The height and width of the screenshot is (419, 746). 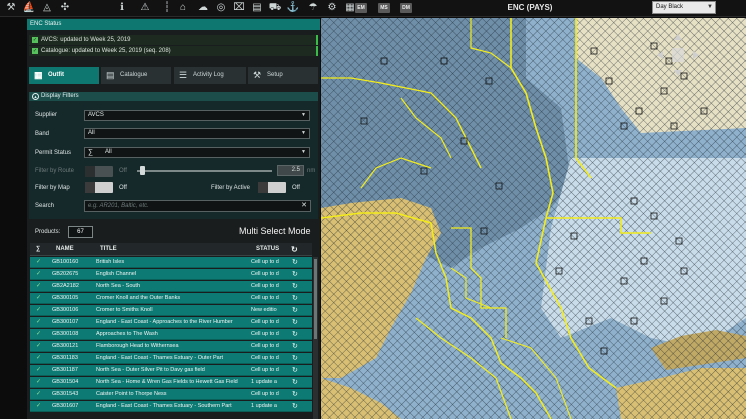 I want to click on sailing-icon: ⛵, so click(x=29, y=8).